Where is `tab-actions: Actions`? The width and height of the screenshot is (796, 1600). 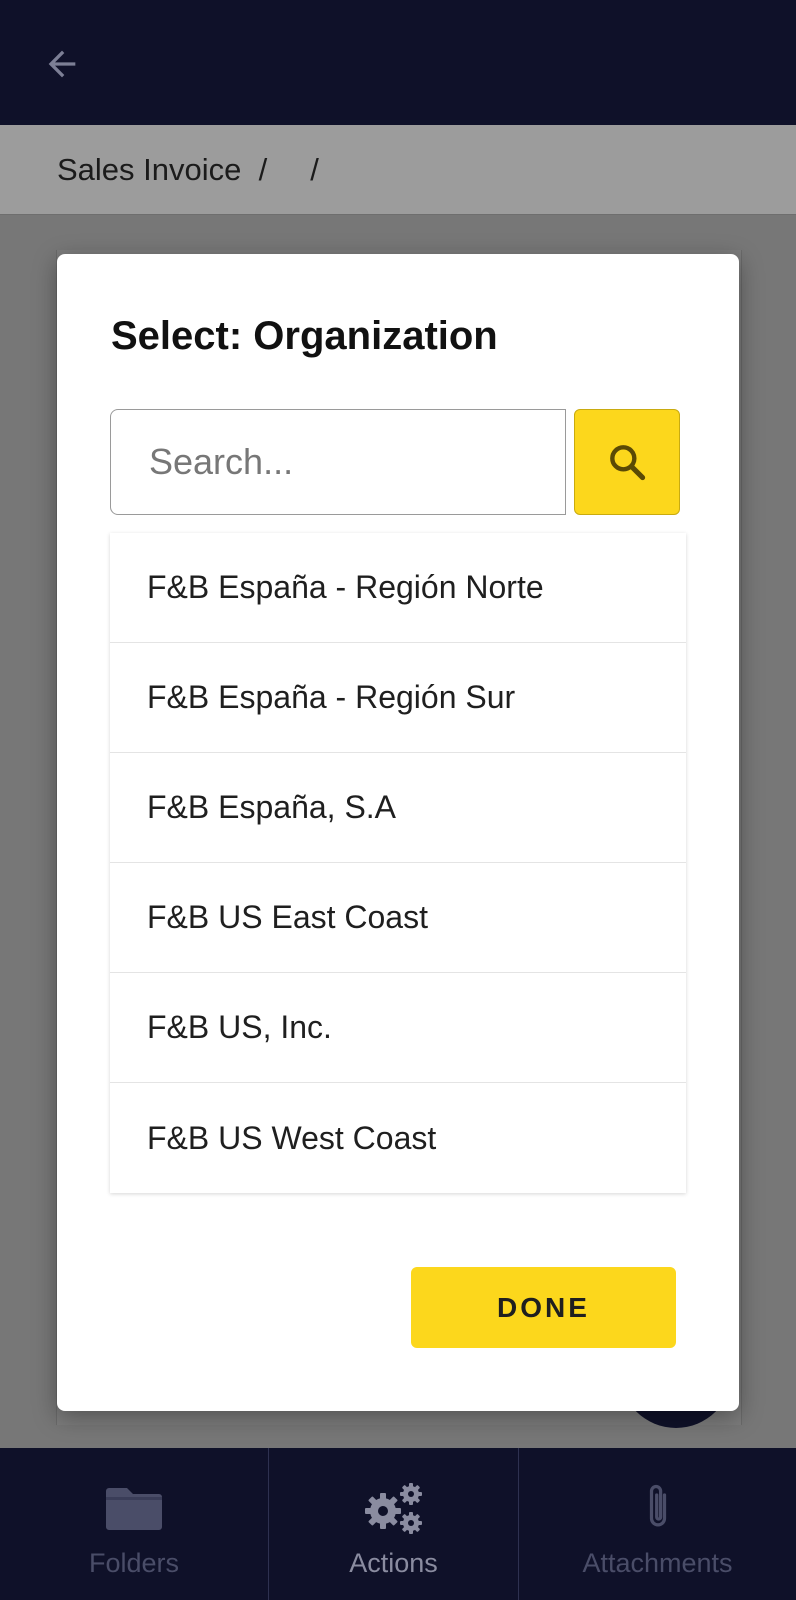
tab-actions: Actions is located at coordinates (394, 1524).